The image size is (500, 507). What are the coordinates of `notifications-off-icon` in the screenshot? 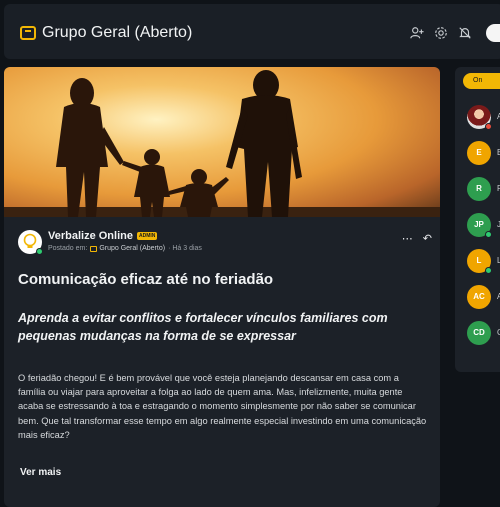 It's located at (465, 33).